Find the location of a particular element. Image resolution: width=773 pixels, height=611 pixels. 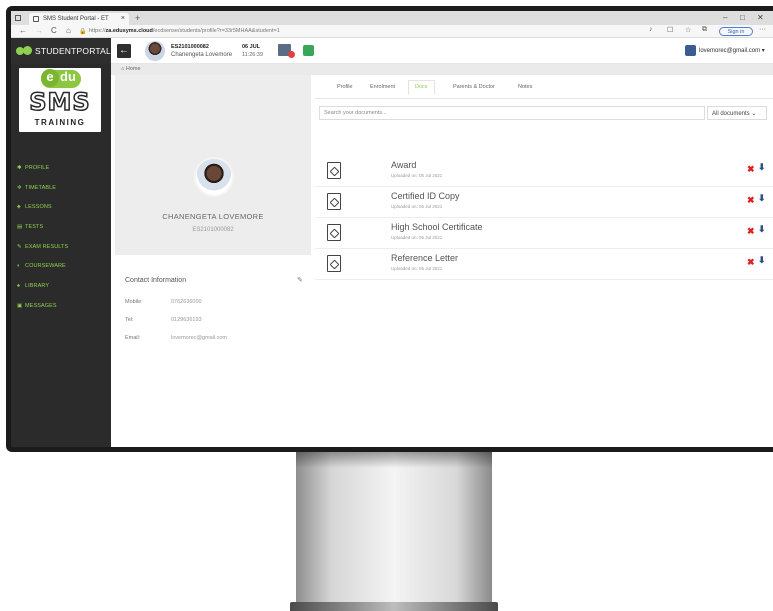

sidebar-item-messages: ▣ MESSAGES is located at coordinates (37, 306).